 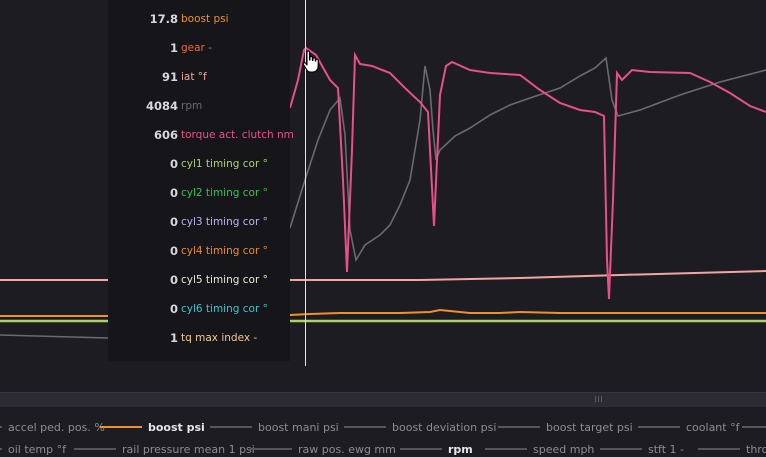 What do you see at coordinates (237, 135) in the screenshot?
I see `tooltip-series-label: torque act. clutch nm` at bounding box center [237, 135].